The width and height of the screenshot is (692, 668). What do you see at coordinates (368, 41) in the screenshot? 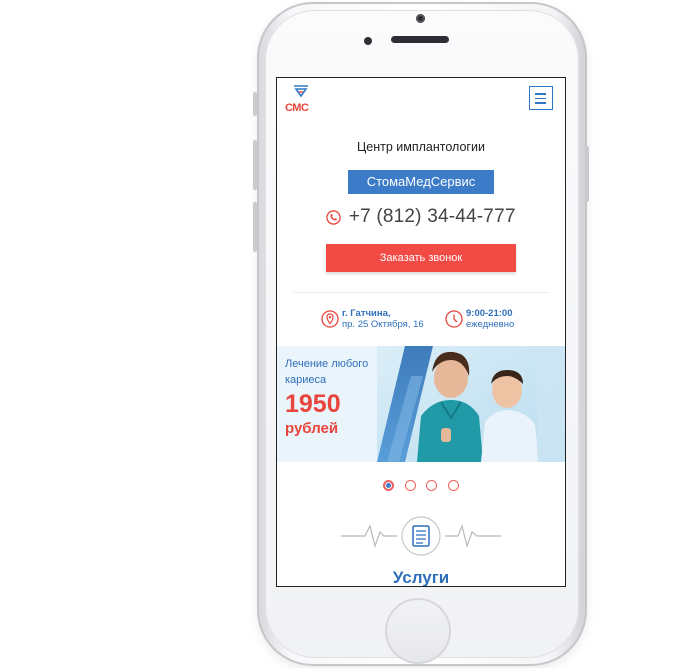
I see `proximity-sensor` at bounding box center [368, 41].